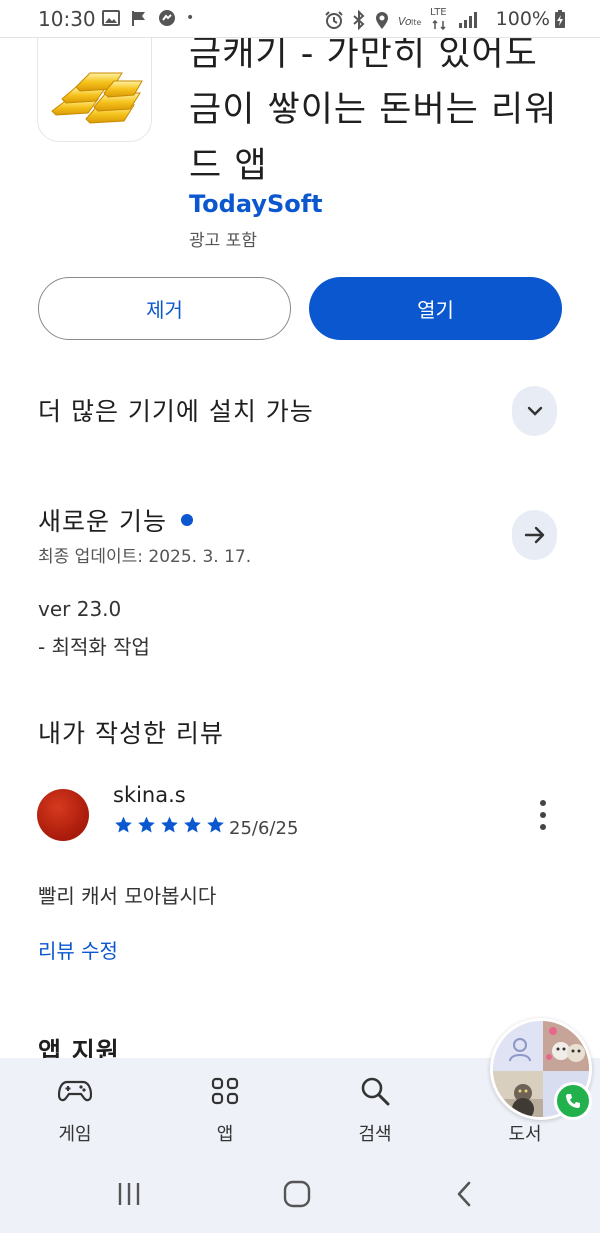  What do you see at coordinates (167, 18) in the screenshot?
I see `messenger-icon` at bounding box center [167, 18].